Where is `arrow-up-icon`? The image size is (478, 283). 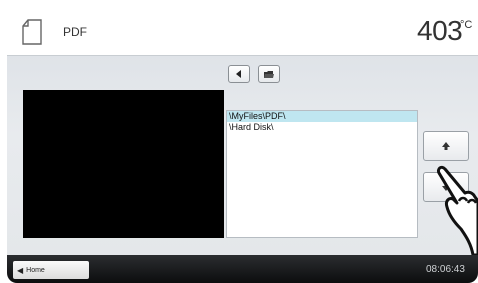 arrow-up-icon is located at coordinates (446, 146).